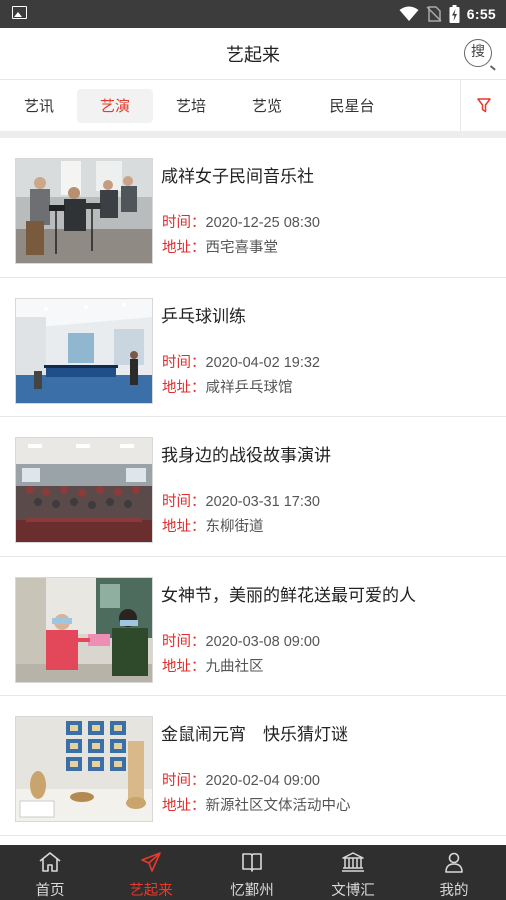 This screenshot has height=900, width=506. What do you see at coordinates (288, 595) in the screenshot?
I see `event-title: 女神节，美丽的鲜花送最可爱的人` at bounding box center [288, 595].